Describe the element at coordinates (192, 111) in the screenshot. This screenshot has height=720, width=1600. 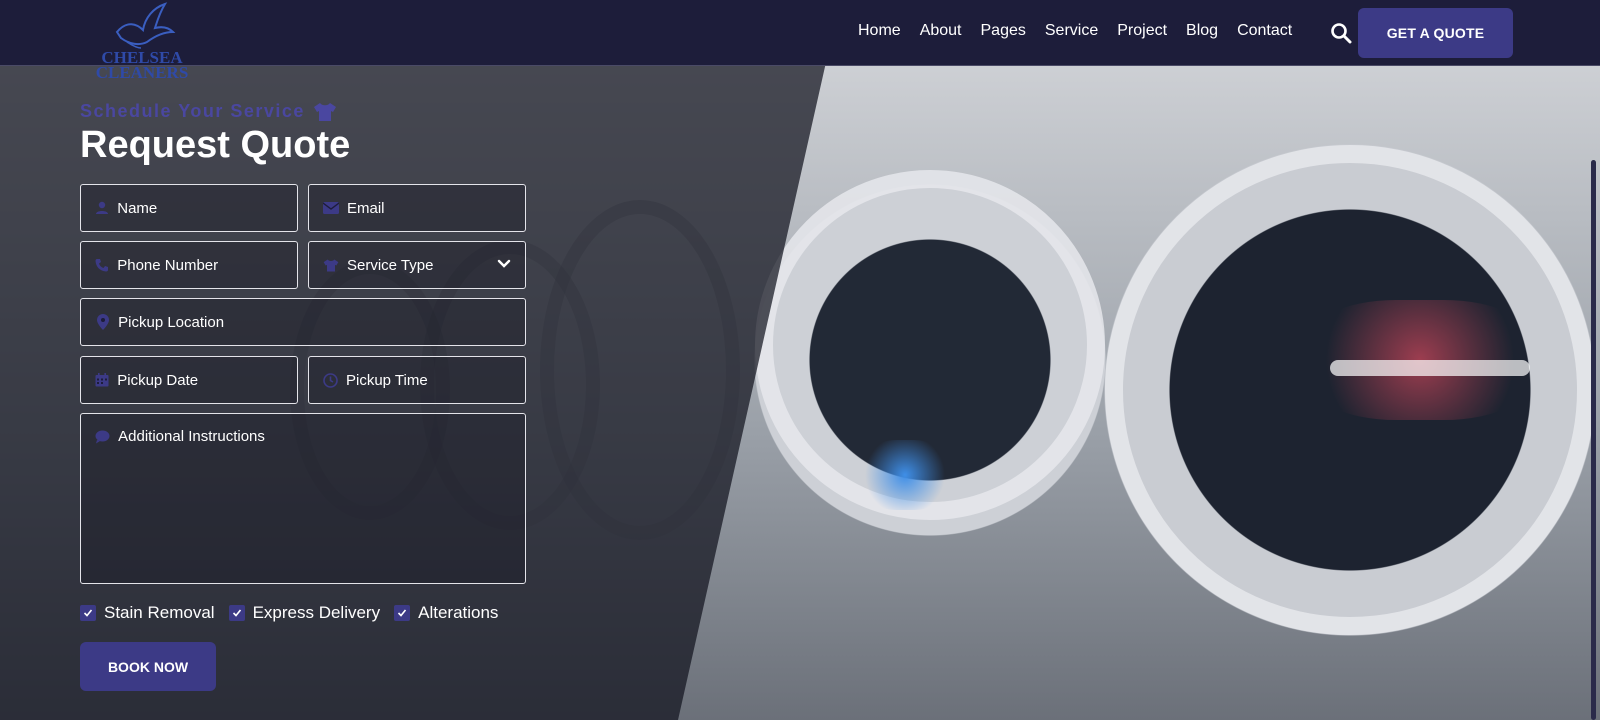
I see `eyebrow-text: Schedule Your Service` at that location.